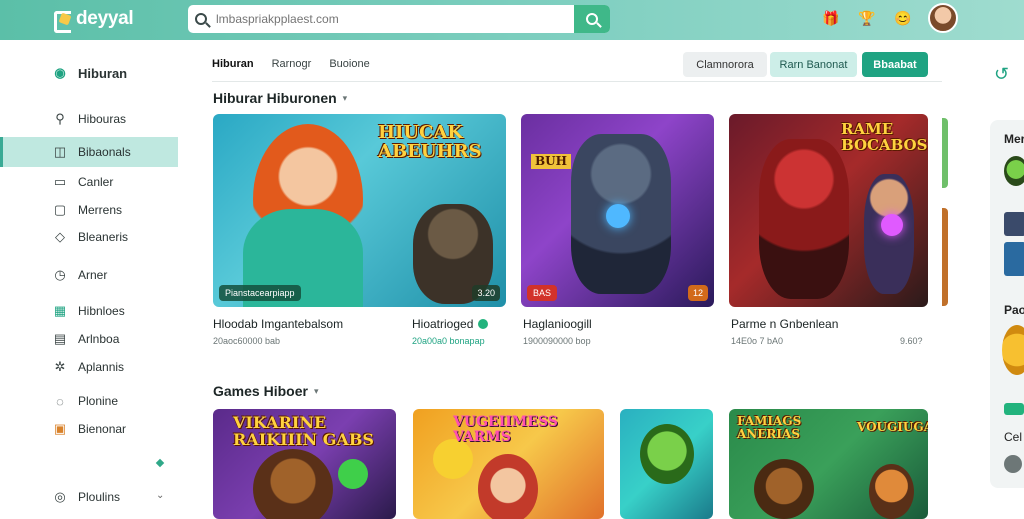 The width and height of the screenshot is (1024, 519). I want to click on wallet-icon: ▣, so click(60, 428).